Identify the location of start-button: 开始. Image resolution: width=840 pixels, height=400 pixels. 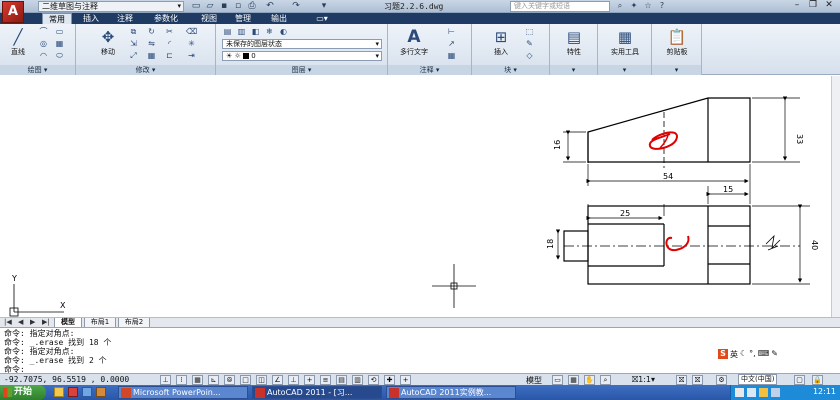
(23, 392).